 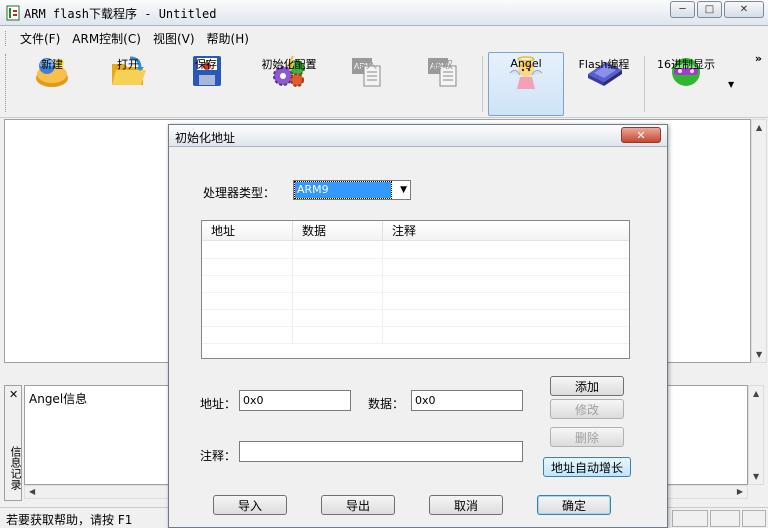 I want to click on add-button: 添加, so click(x=587, y=386).